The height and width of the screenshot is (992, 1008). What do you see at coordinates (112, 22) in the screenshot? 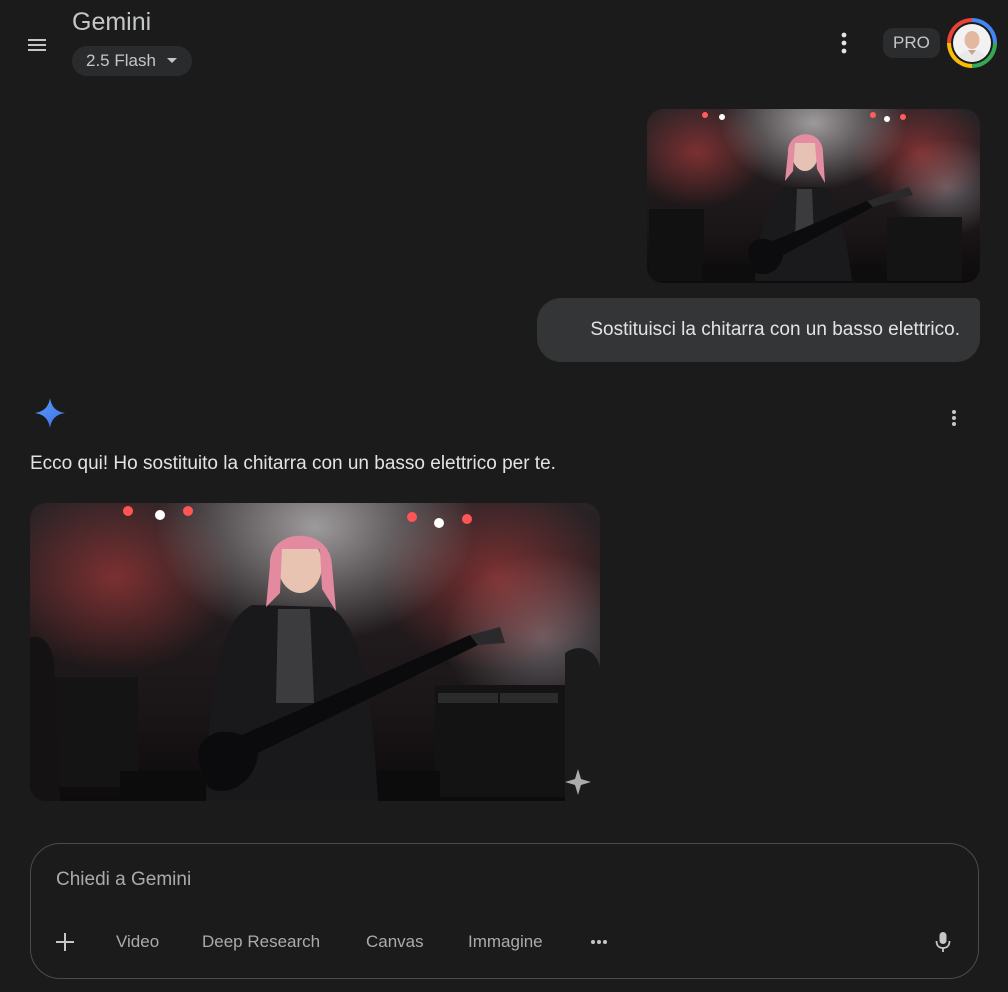
I see `app-title: Gemini` at bounding box center [112, 22].